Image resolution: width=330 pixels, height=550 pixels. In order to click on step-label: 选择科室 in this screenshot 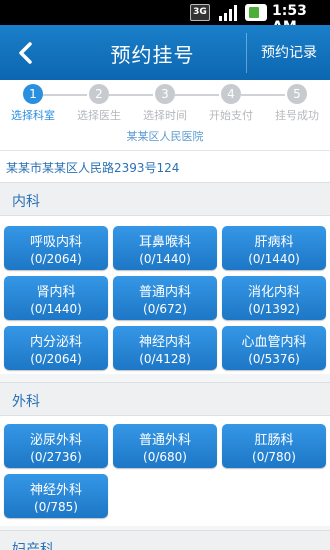, I will do `click(33, 115)`.